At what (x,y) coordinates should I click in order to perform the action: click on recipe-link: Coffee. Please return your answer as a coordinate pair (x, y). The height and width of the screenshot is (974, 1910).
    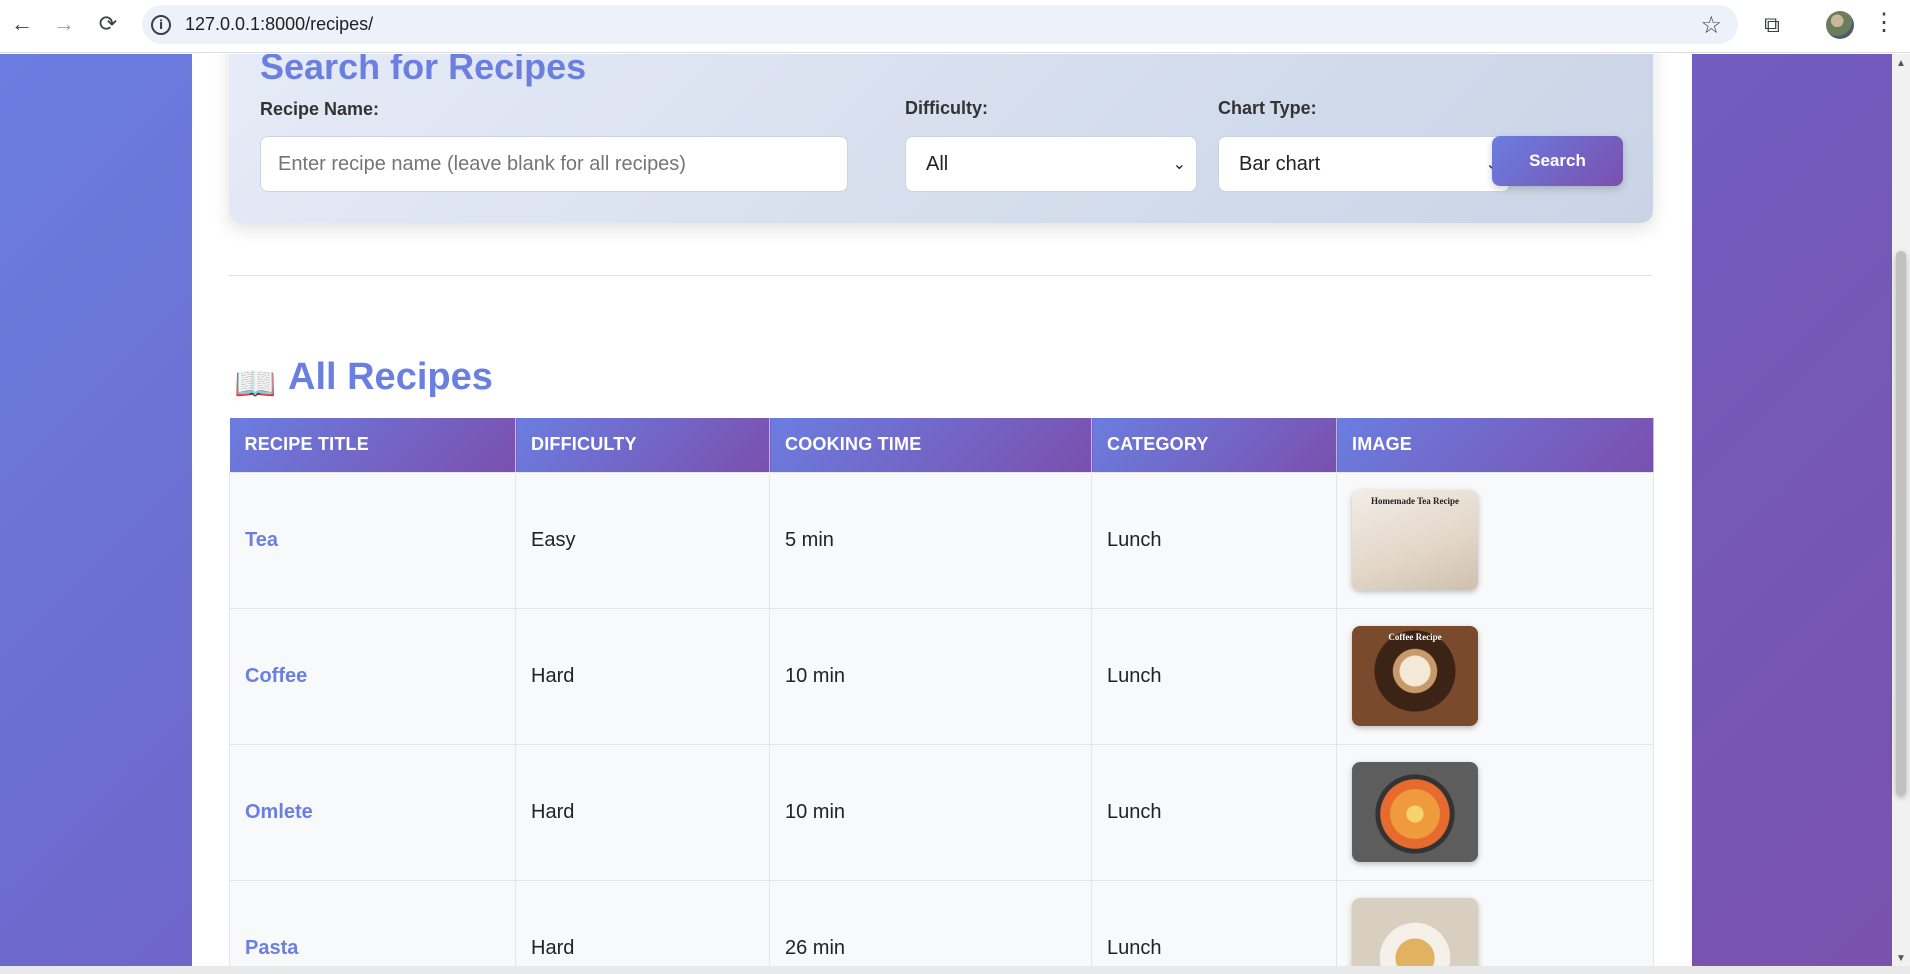
    Looking at the image, I should click on (276, 676).